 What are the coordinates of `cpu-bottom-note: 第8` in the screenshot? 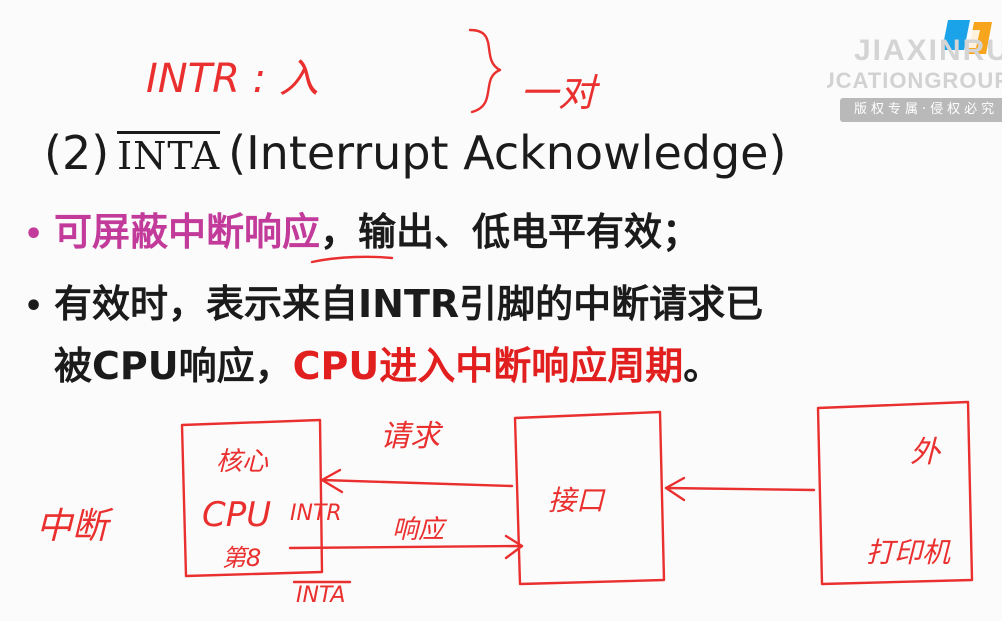 It's located at (241, 558).